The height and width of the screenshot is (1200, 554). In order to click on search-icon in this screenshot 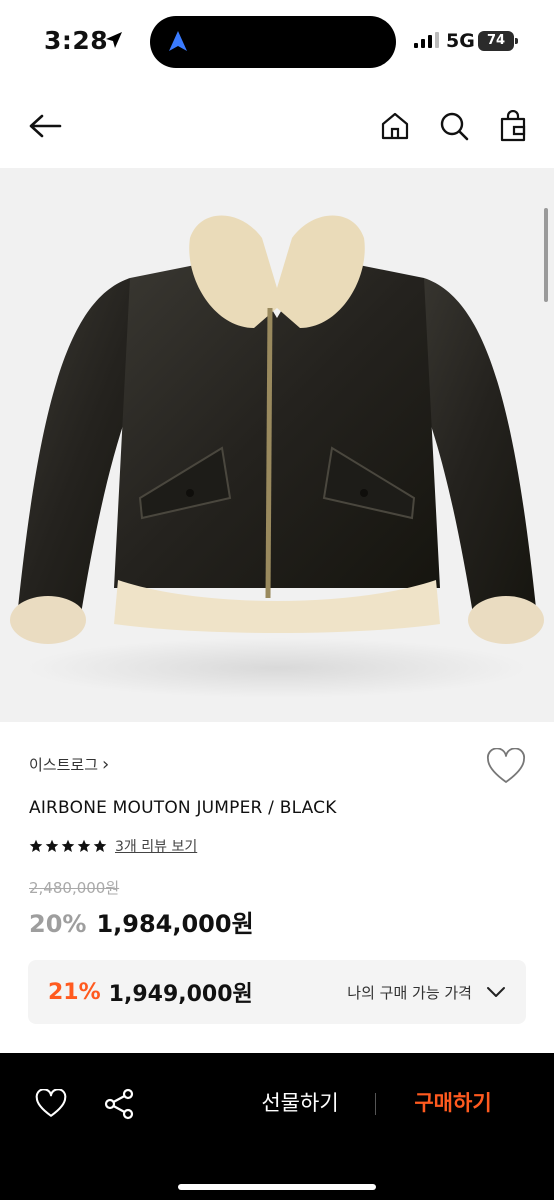, I will do `click(454, 126)`.